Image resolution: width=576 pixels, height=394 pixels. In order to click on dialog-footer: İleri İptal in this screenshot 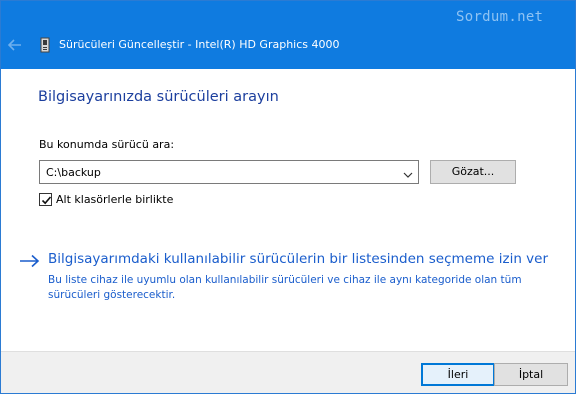, I will do `click(288, 372)`.